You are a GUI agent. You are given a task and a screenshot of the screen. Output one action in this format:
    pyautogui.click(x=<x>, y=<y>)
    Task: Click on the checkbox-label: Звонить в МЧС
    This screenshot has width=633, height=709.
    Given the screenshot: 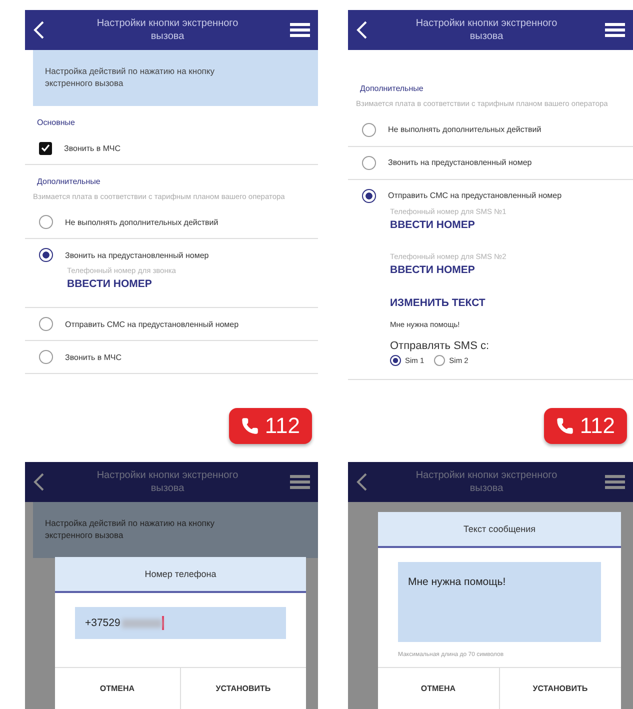 What is the action you would take?
    pyautogui.click(x=92, y=148)
    